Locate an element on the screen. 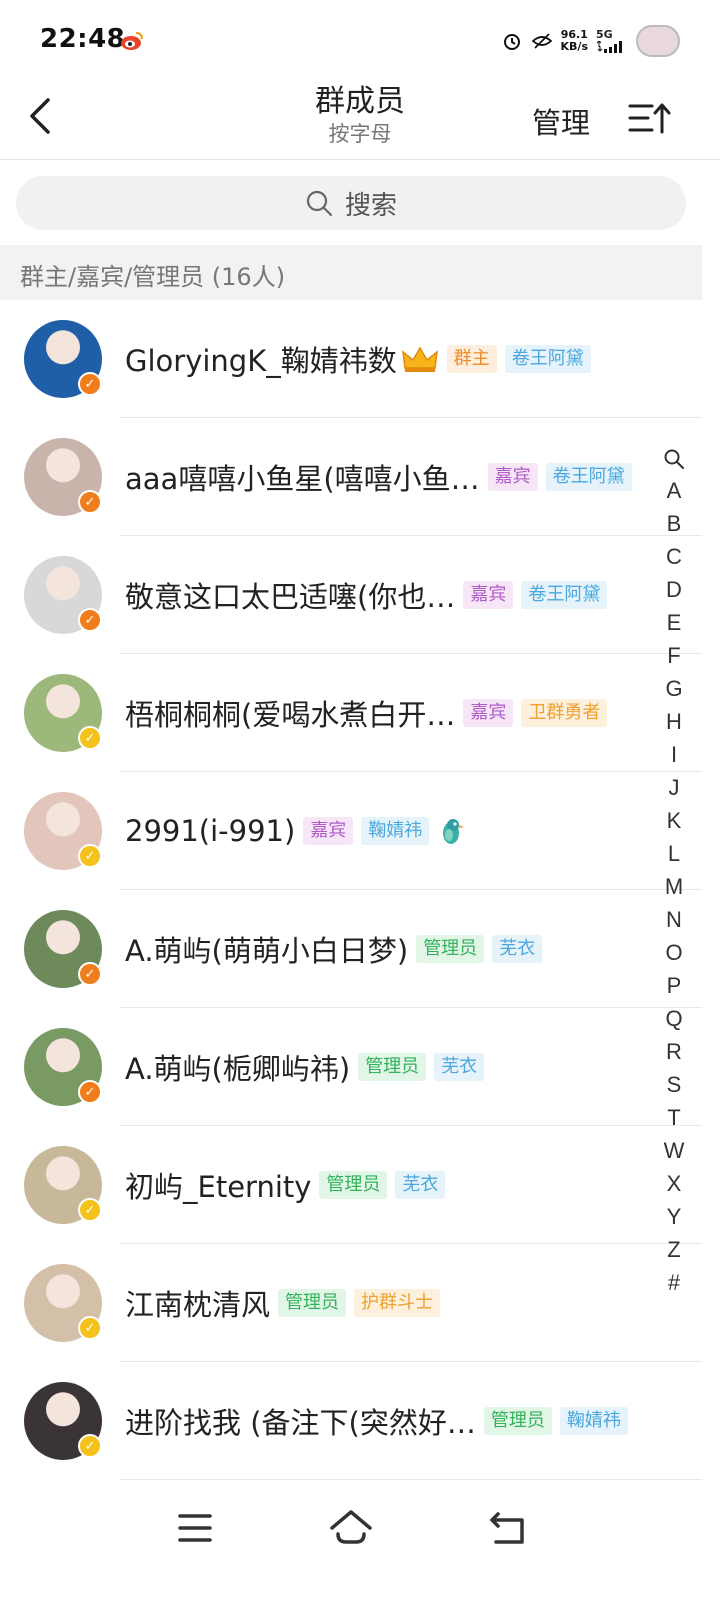 The width and height of the screenshot is (720, 1608). bird-icon is located at coordinates (454, 831).